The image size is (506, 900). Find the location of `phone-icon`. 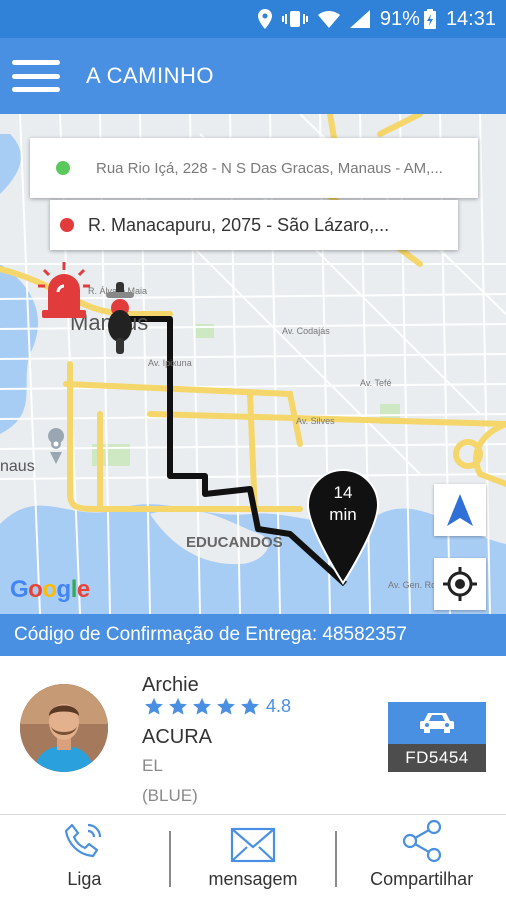

phone-icon is located at coordinates (83, 840).